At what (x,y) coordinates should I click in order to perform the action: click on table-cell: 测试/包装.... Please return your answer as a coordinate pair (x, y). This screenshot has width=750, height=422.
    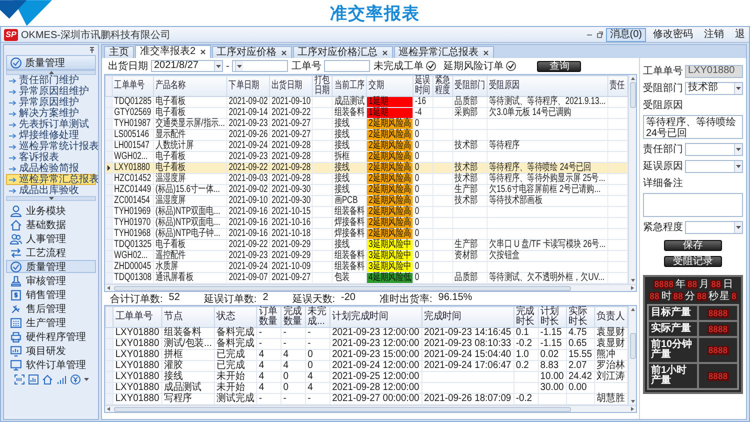
    Looking at the image, I should click on (188, 344).